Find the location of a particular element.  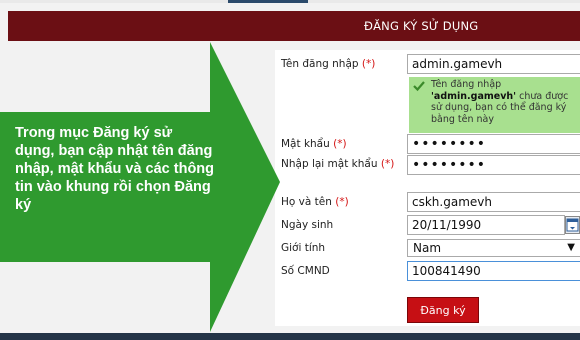

footer-bar is located at coordinates (290, 336).